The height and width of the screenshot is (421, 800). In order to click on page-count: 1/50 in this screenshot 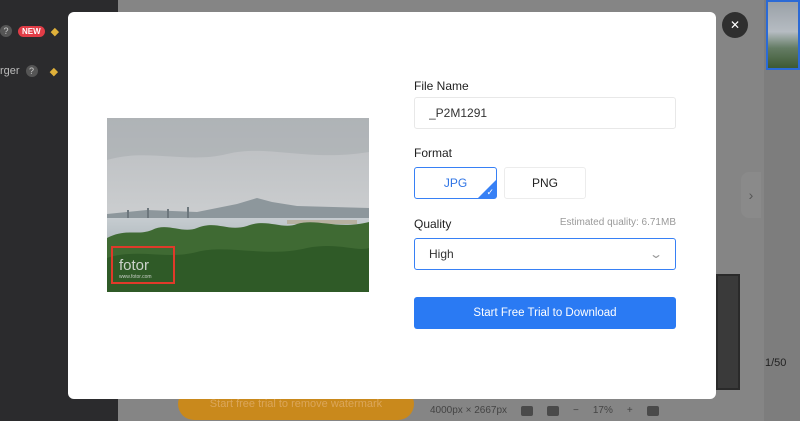, I will do `click(776, 363)`.